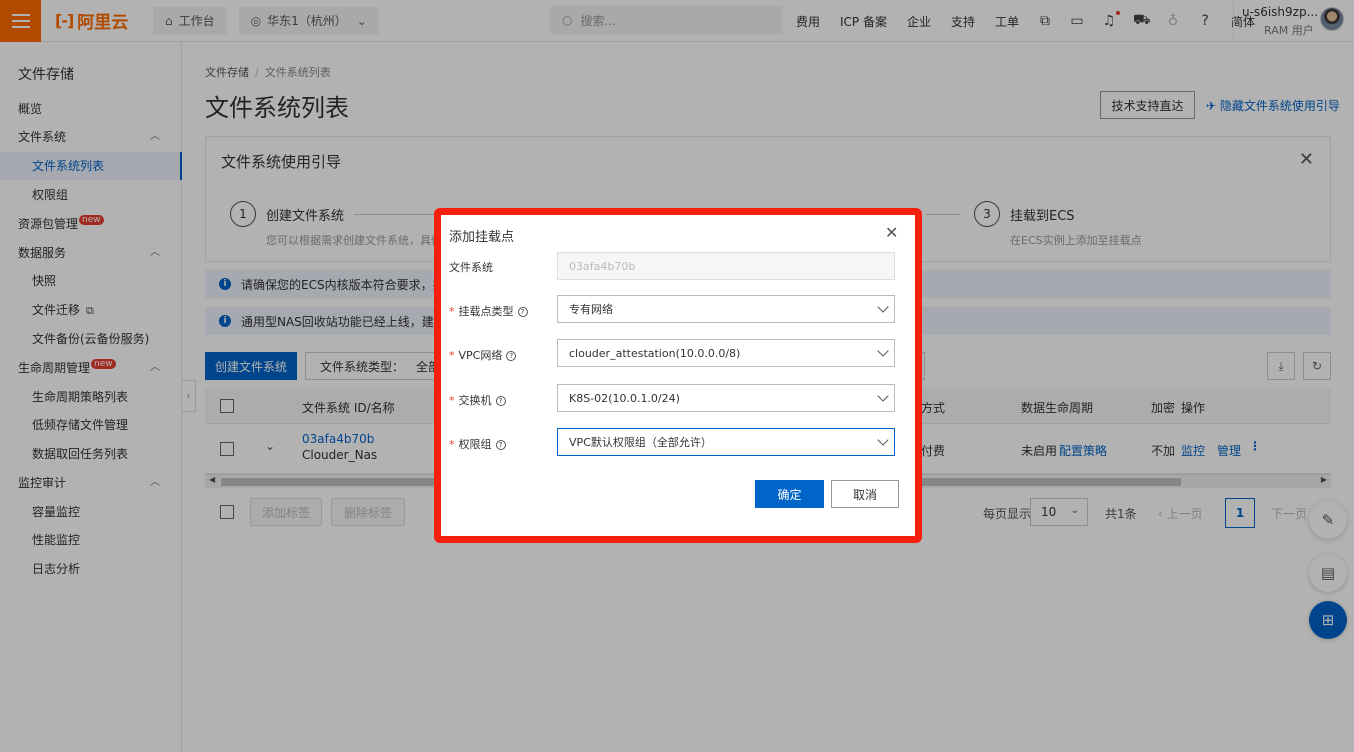 The height and width of the screenshot is (752, 1354). I want to click on close-icon: ✕, so click(891, 232).